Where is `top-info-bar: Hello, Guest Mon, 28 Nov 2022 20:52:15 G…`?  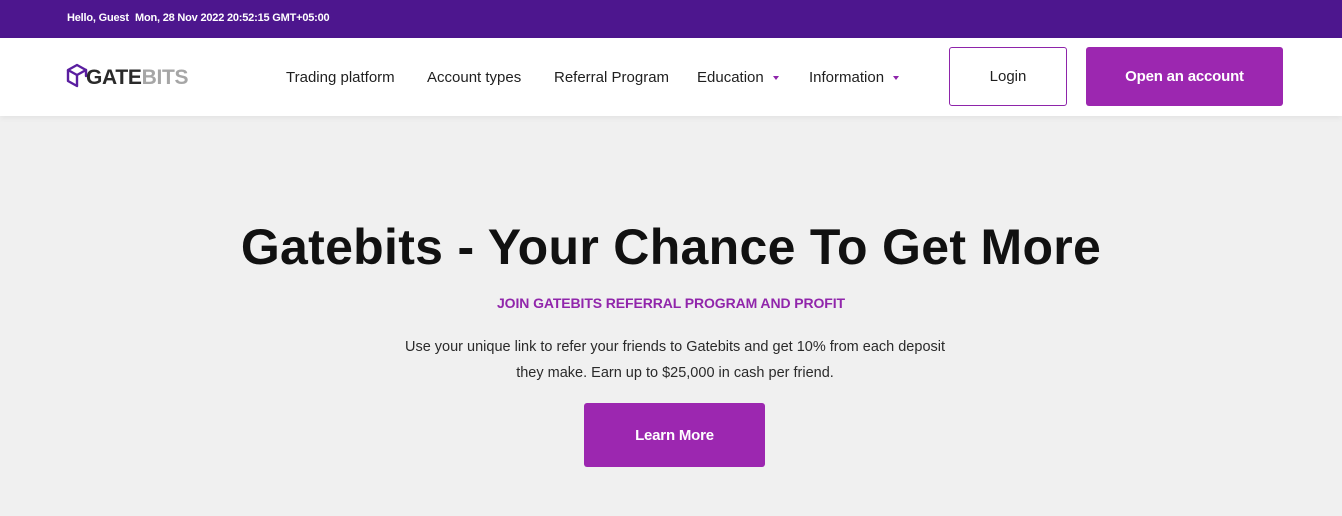
top-info-bar: Hello, Guest Mon, 28 Nov 2022 20:52:15 G… is located at coordinates (671, 19).